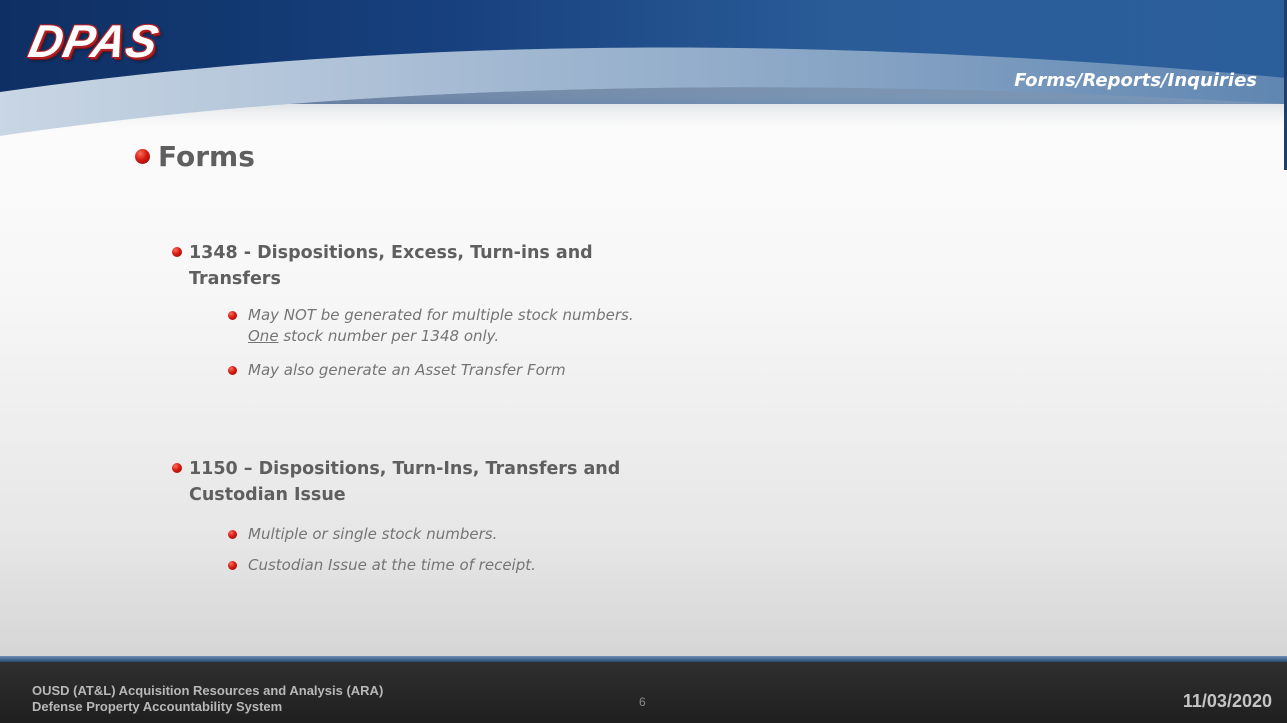 The height and width of the screenshot is (723, 1287). I want to click on footer-org-line2: Defense Property Accountability System, so click(157, 706).